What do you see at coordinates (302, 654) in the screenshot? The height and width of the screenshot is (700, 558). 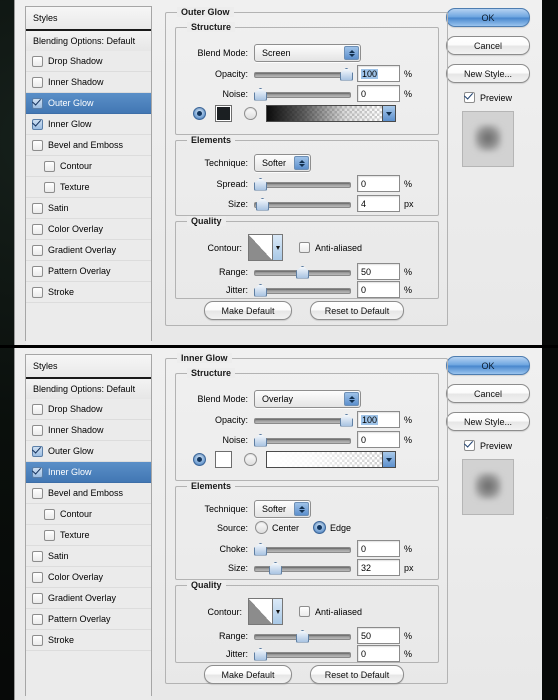 I see `jitter-slider-bottom` at bounding box center [302, 654].